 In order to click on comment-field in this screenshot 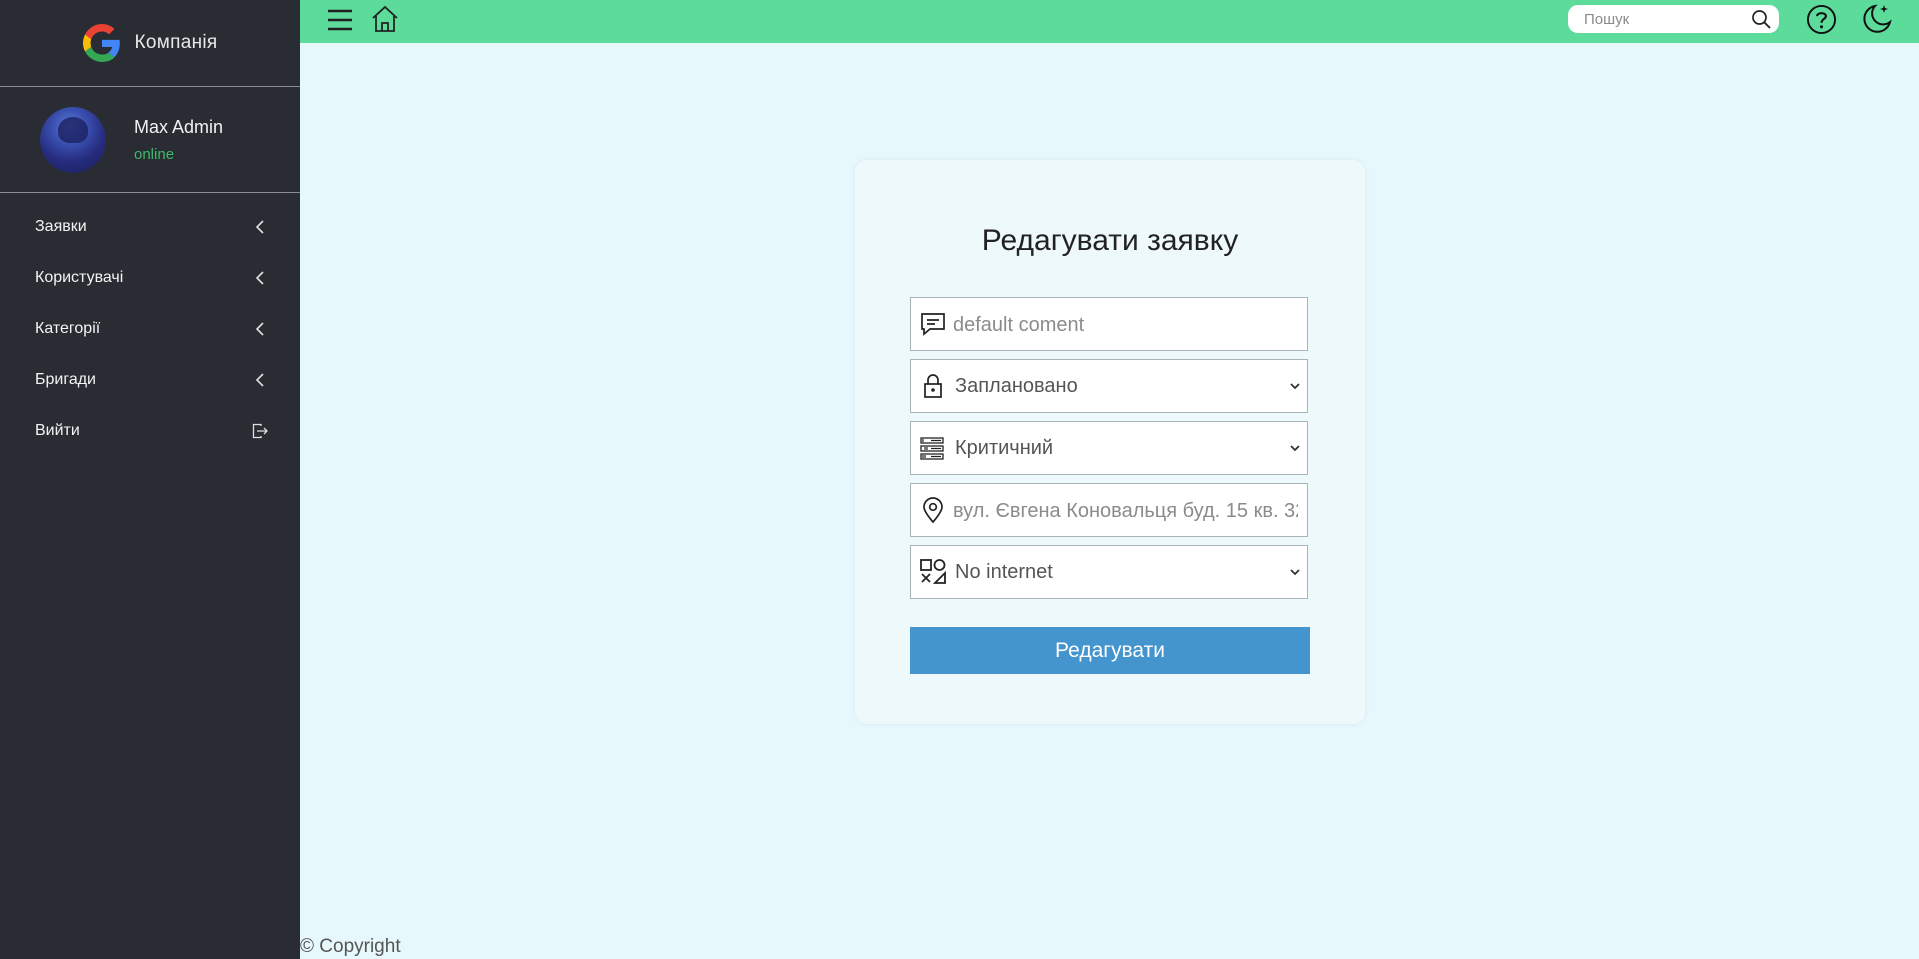, I will do `click(1109, 324)`.